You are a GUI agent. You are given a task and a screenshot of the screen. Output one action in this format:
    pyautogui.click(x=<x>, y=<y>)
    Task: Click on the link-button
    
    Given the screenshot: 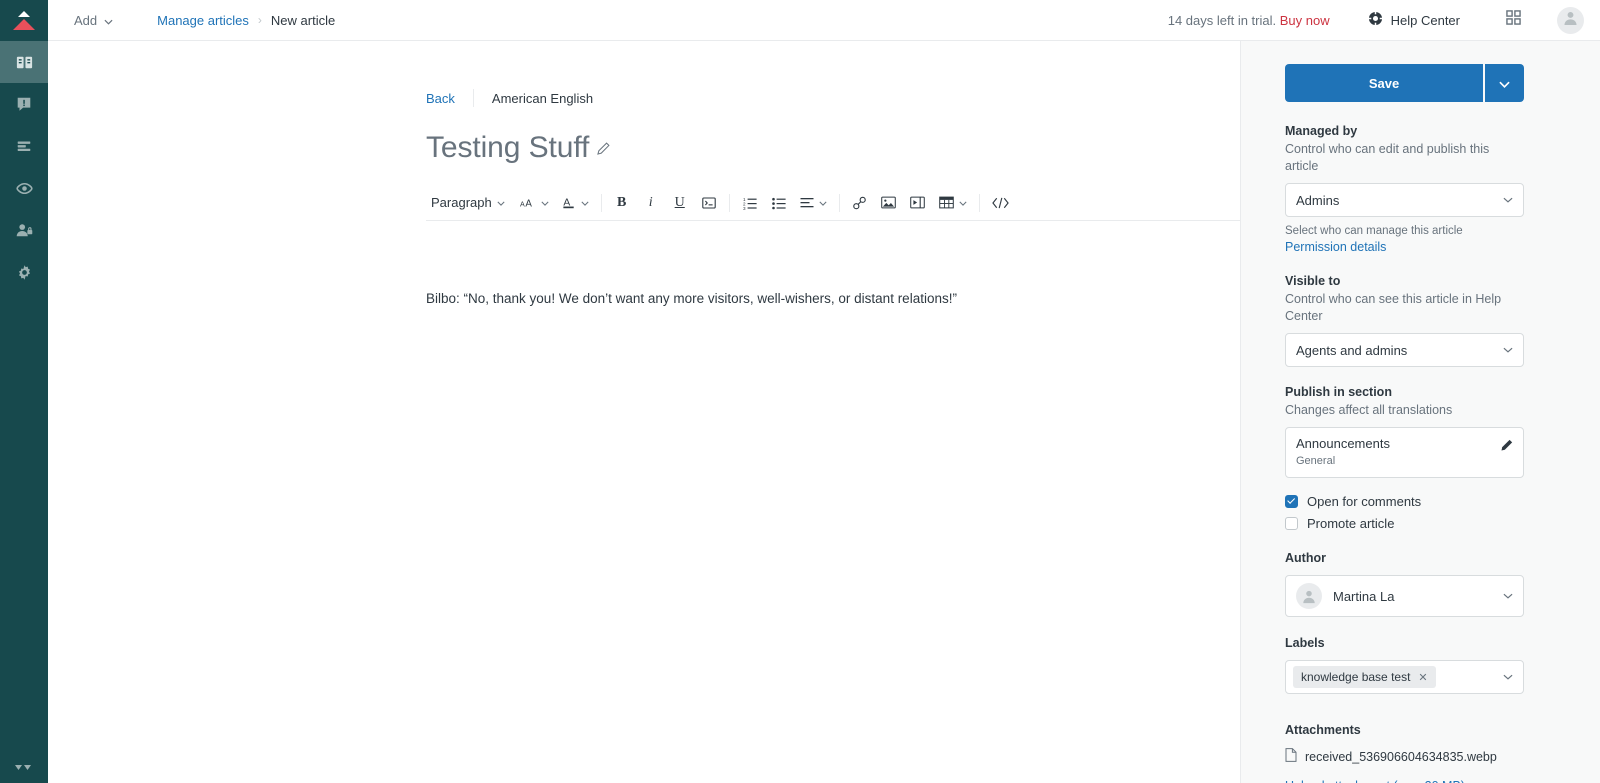 What is the action you would take?
    pyautogui.click(x=860, y=203)
    